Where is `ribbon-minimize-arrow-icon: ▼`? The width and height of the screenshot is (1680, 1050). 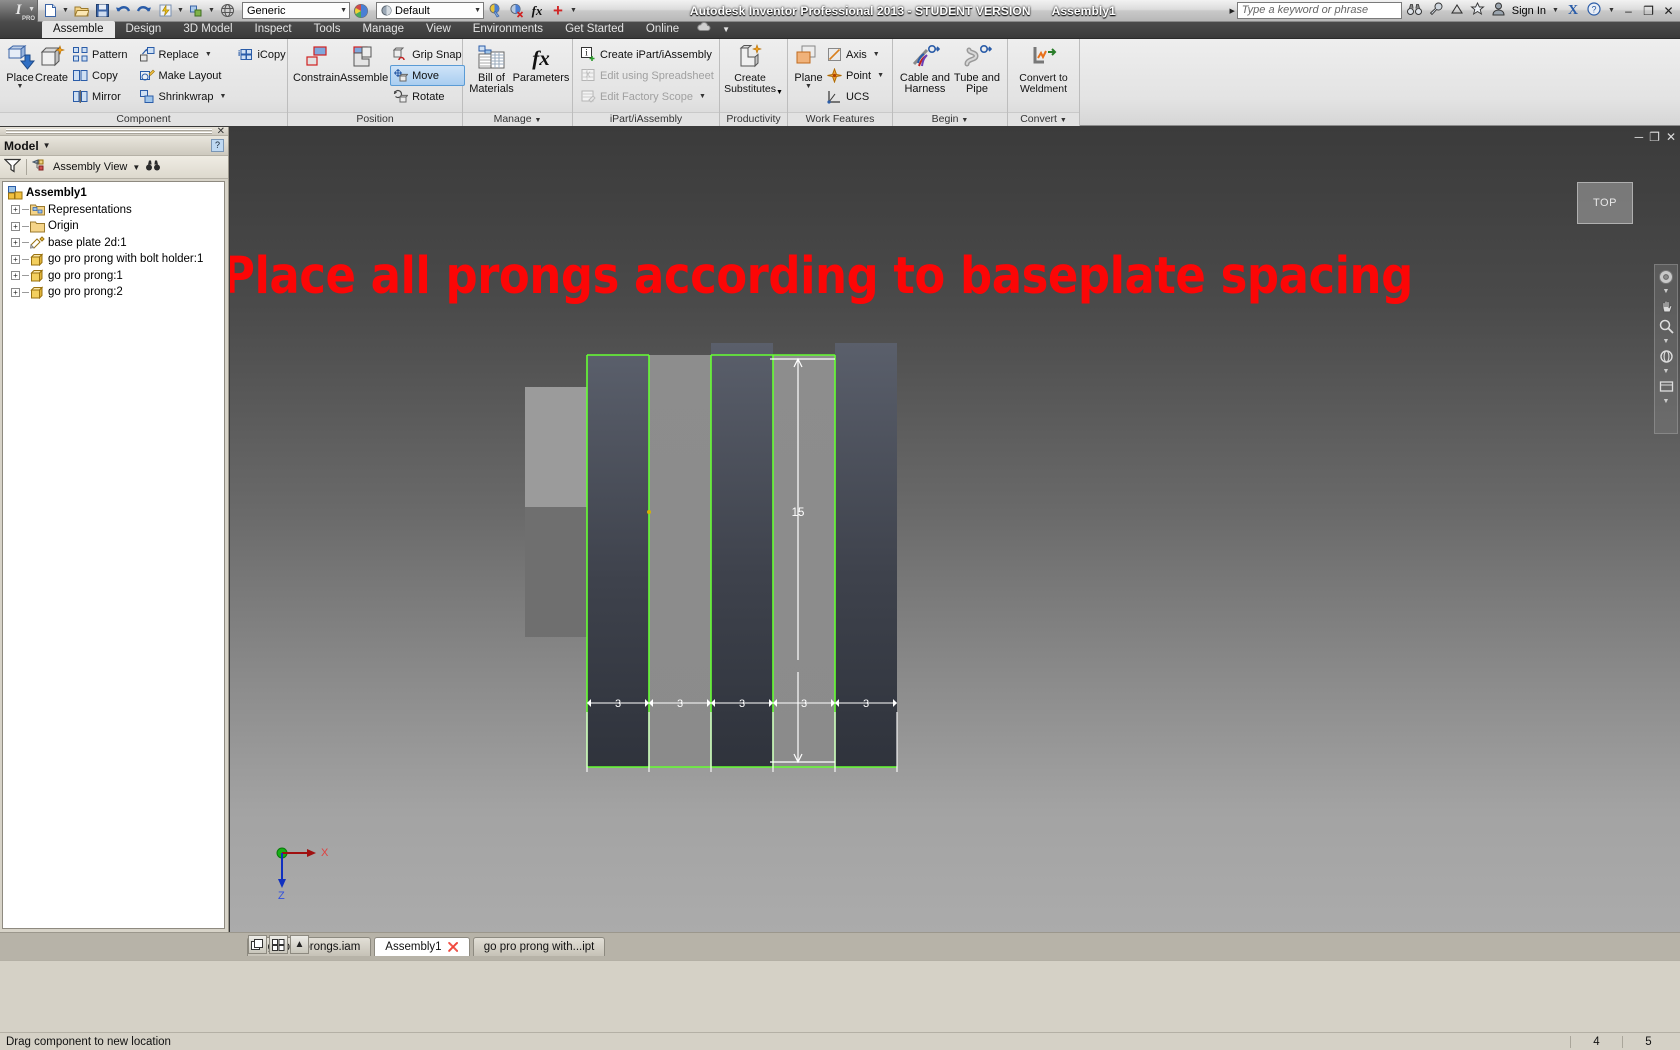 ribbon-minimize-arrow-icon: ▼ is located at coordinates (726, 29).